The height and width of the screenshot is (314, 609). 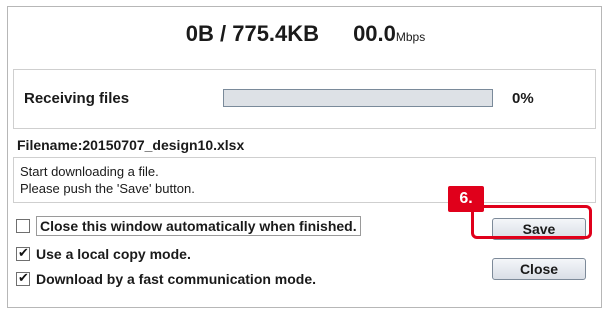 What do you see at coordinates (89, 171) in the screenshot?
I see `message-line: Start downloading a file.` at bounding box center [89, 171].